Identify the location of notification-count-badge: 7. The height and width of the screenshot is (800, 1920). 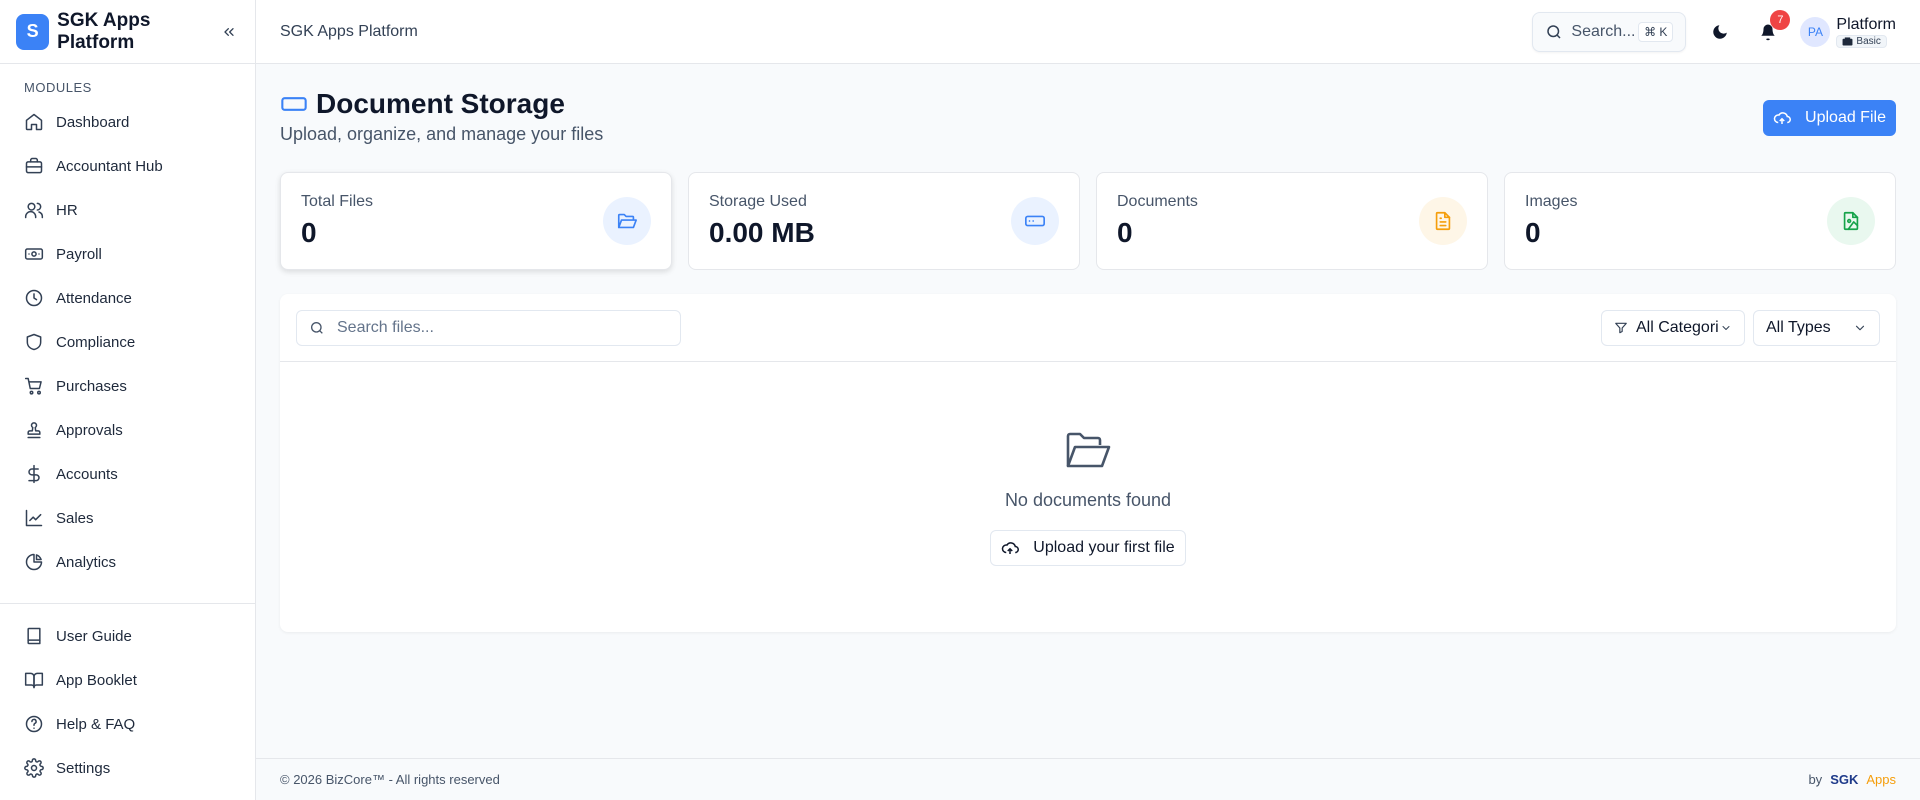
(1780, 19).